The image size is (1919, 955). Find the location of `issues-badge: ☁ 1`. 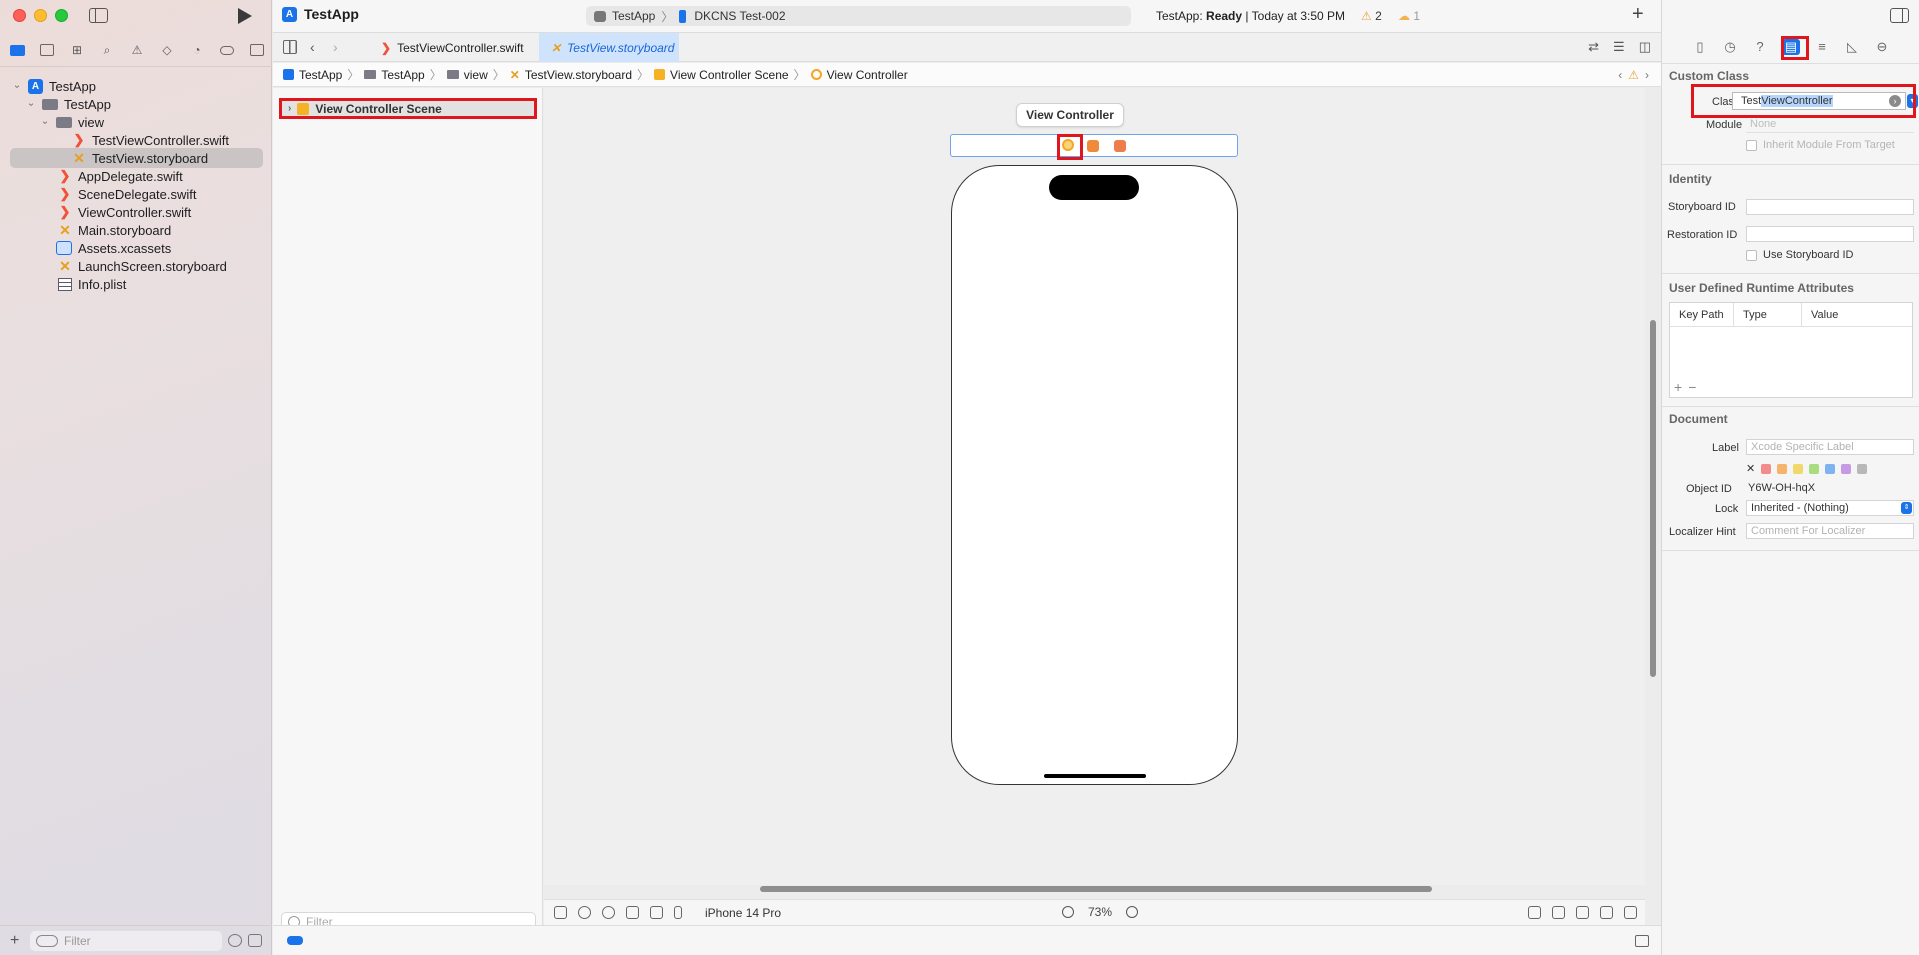

issues-badge: ☁ 1 is located at coordinates (1409, 16).